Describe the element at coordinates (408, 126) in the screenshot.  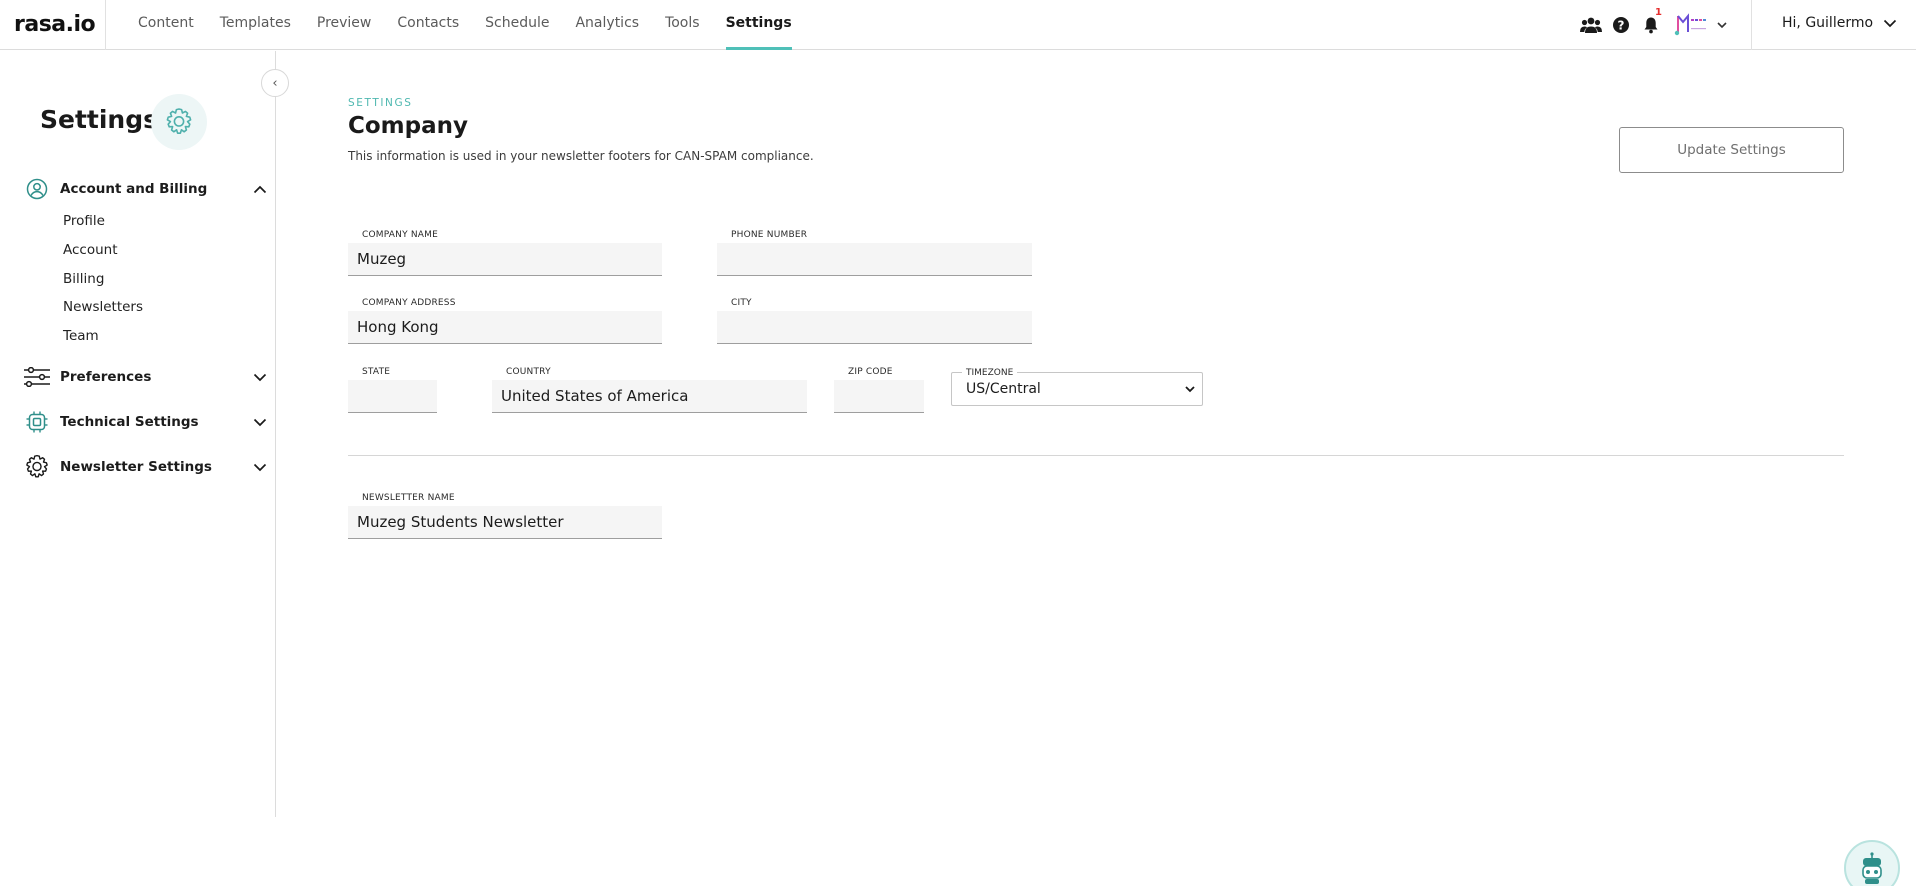
I see `page-title: Company` at that location.